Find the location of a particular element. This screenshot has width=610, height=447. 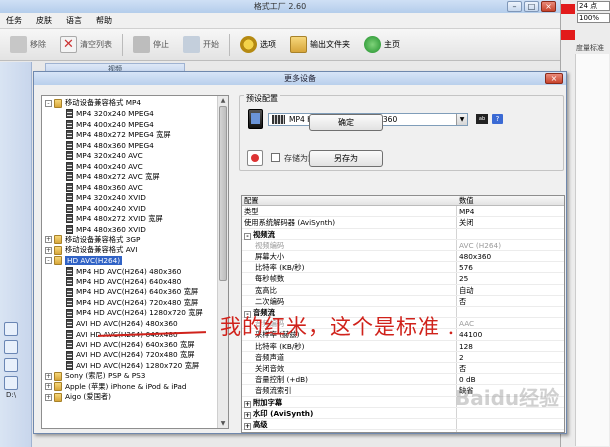

red-swatch is located at coordinates (568, 9).